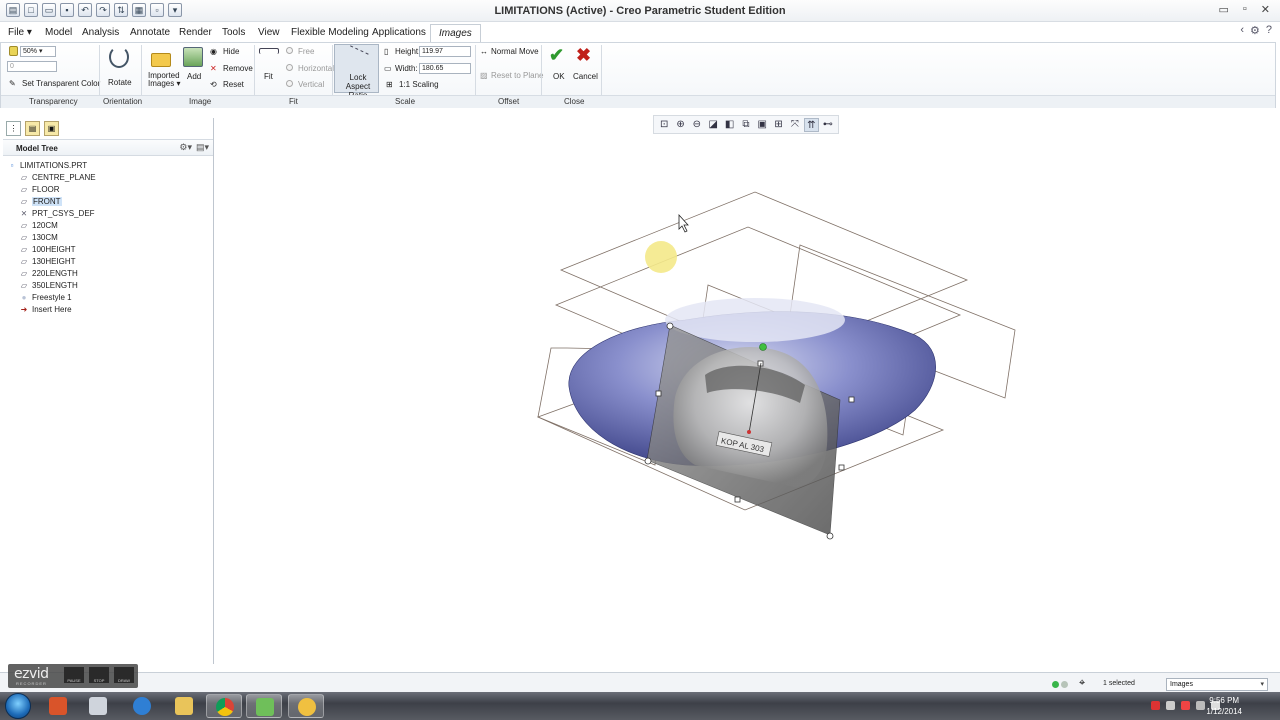 The height and width of the screenshot is (720, 1280). What do you see at coordinates (233, 84) in the screenshot?
I see `reset-button: Reset` at bounding box center [233, 84].